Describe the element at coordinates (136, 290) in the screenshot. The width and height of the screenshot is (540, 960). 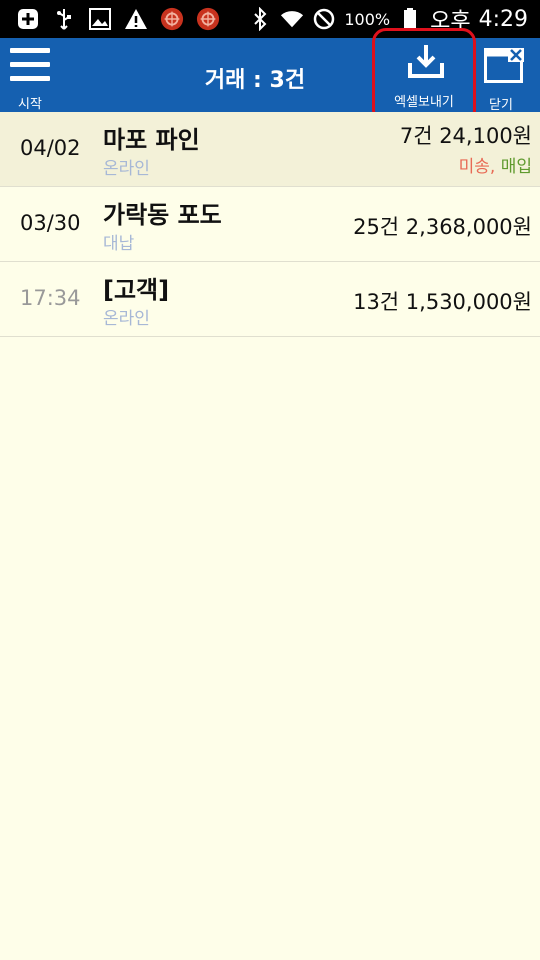
I see `row-customer-name: [고객]` at that location.